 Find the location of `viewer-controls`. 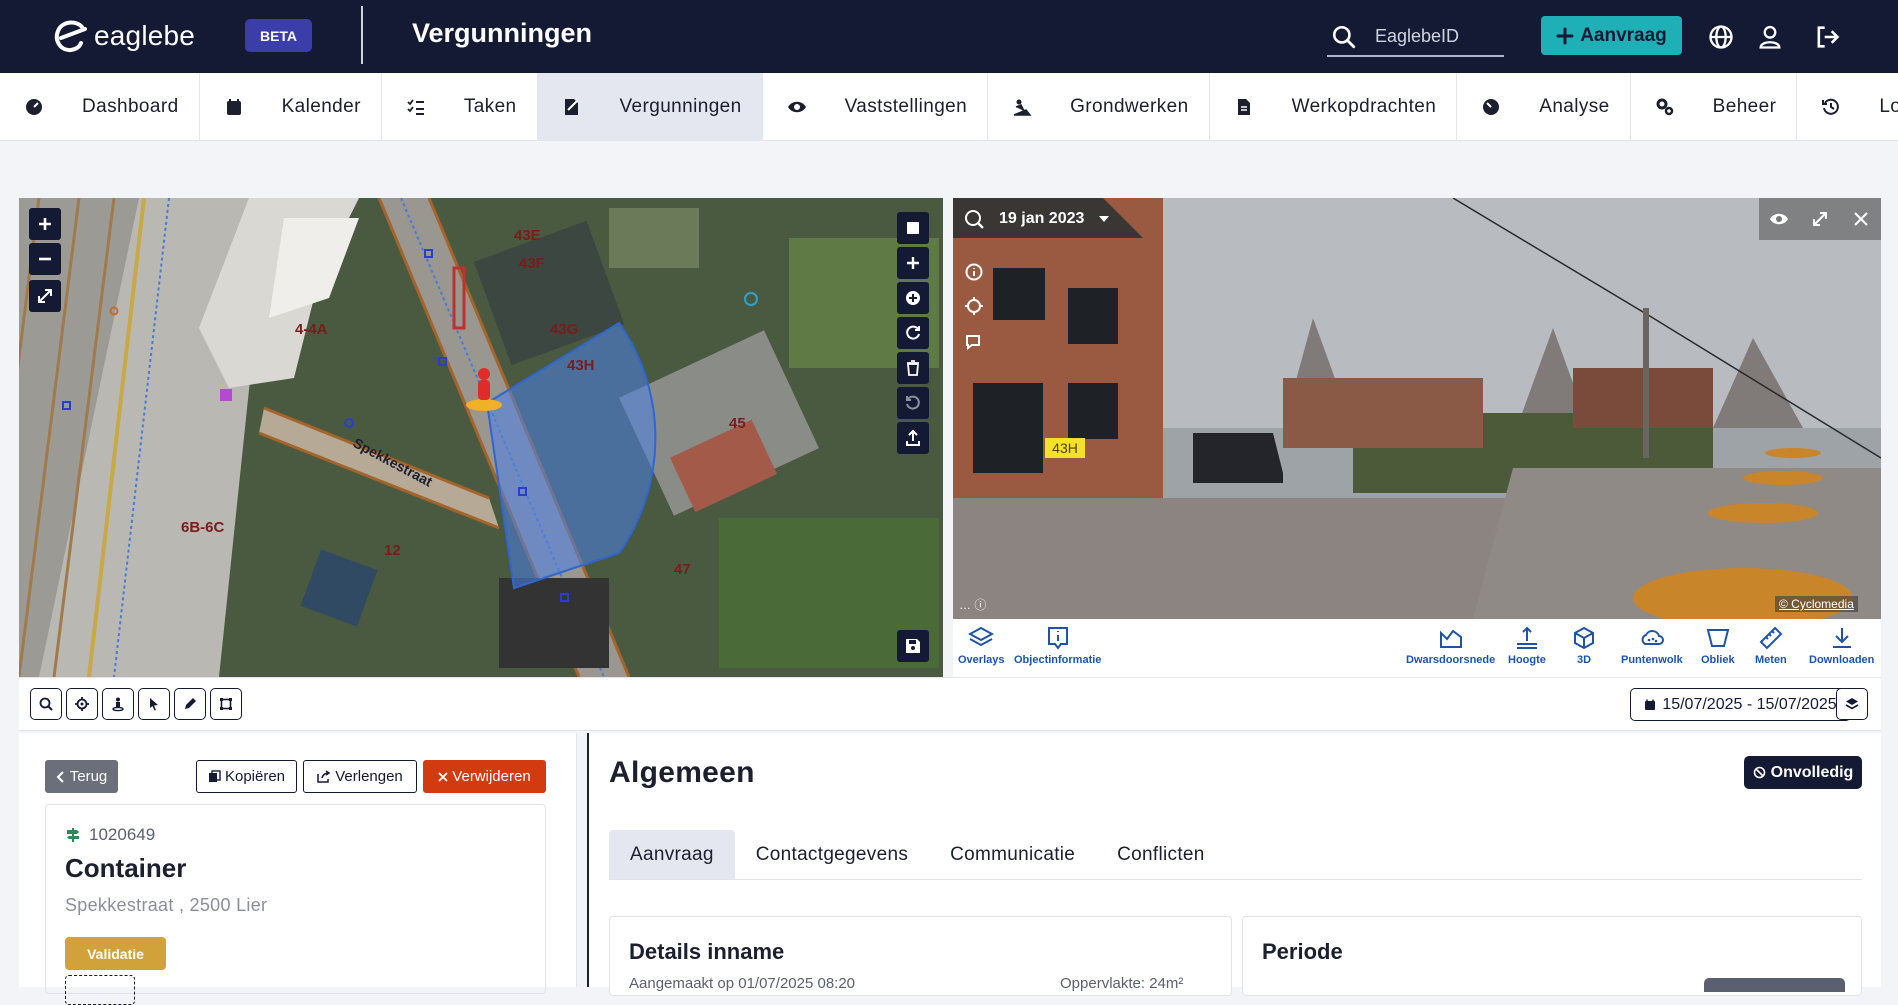

viewer-controls is located at coordinates (1820, 219).